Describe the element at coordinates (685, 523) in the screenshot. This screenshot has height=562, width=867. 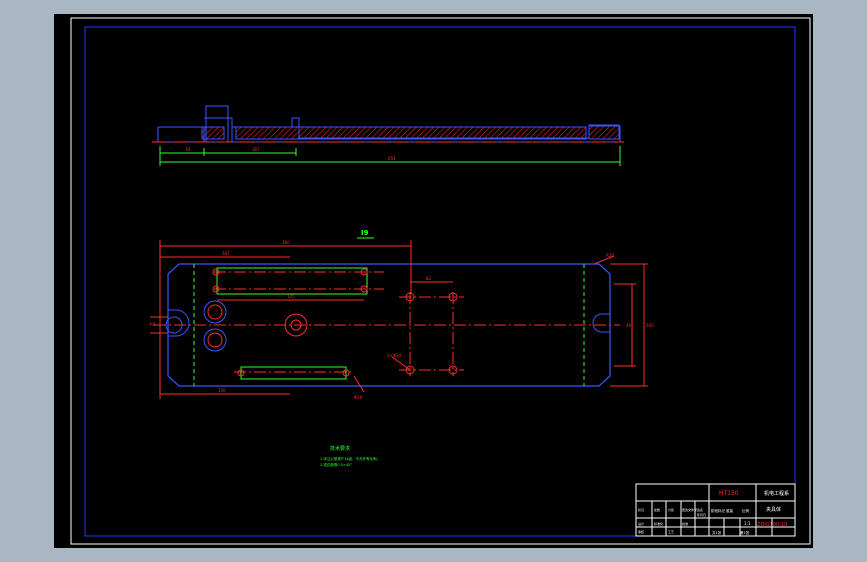
I see `title-block-approve: 批准` at that location.